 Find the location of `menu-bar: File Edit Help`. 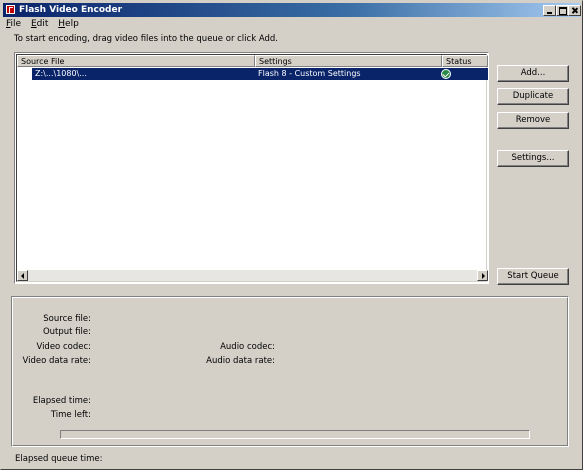

menu-bar: File Edit Help is located at coordinates (43, 24).